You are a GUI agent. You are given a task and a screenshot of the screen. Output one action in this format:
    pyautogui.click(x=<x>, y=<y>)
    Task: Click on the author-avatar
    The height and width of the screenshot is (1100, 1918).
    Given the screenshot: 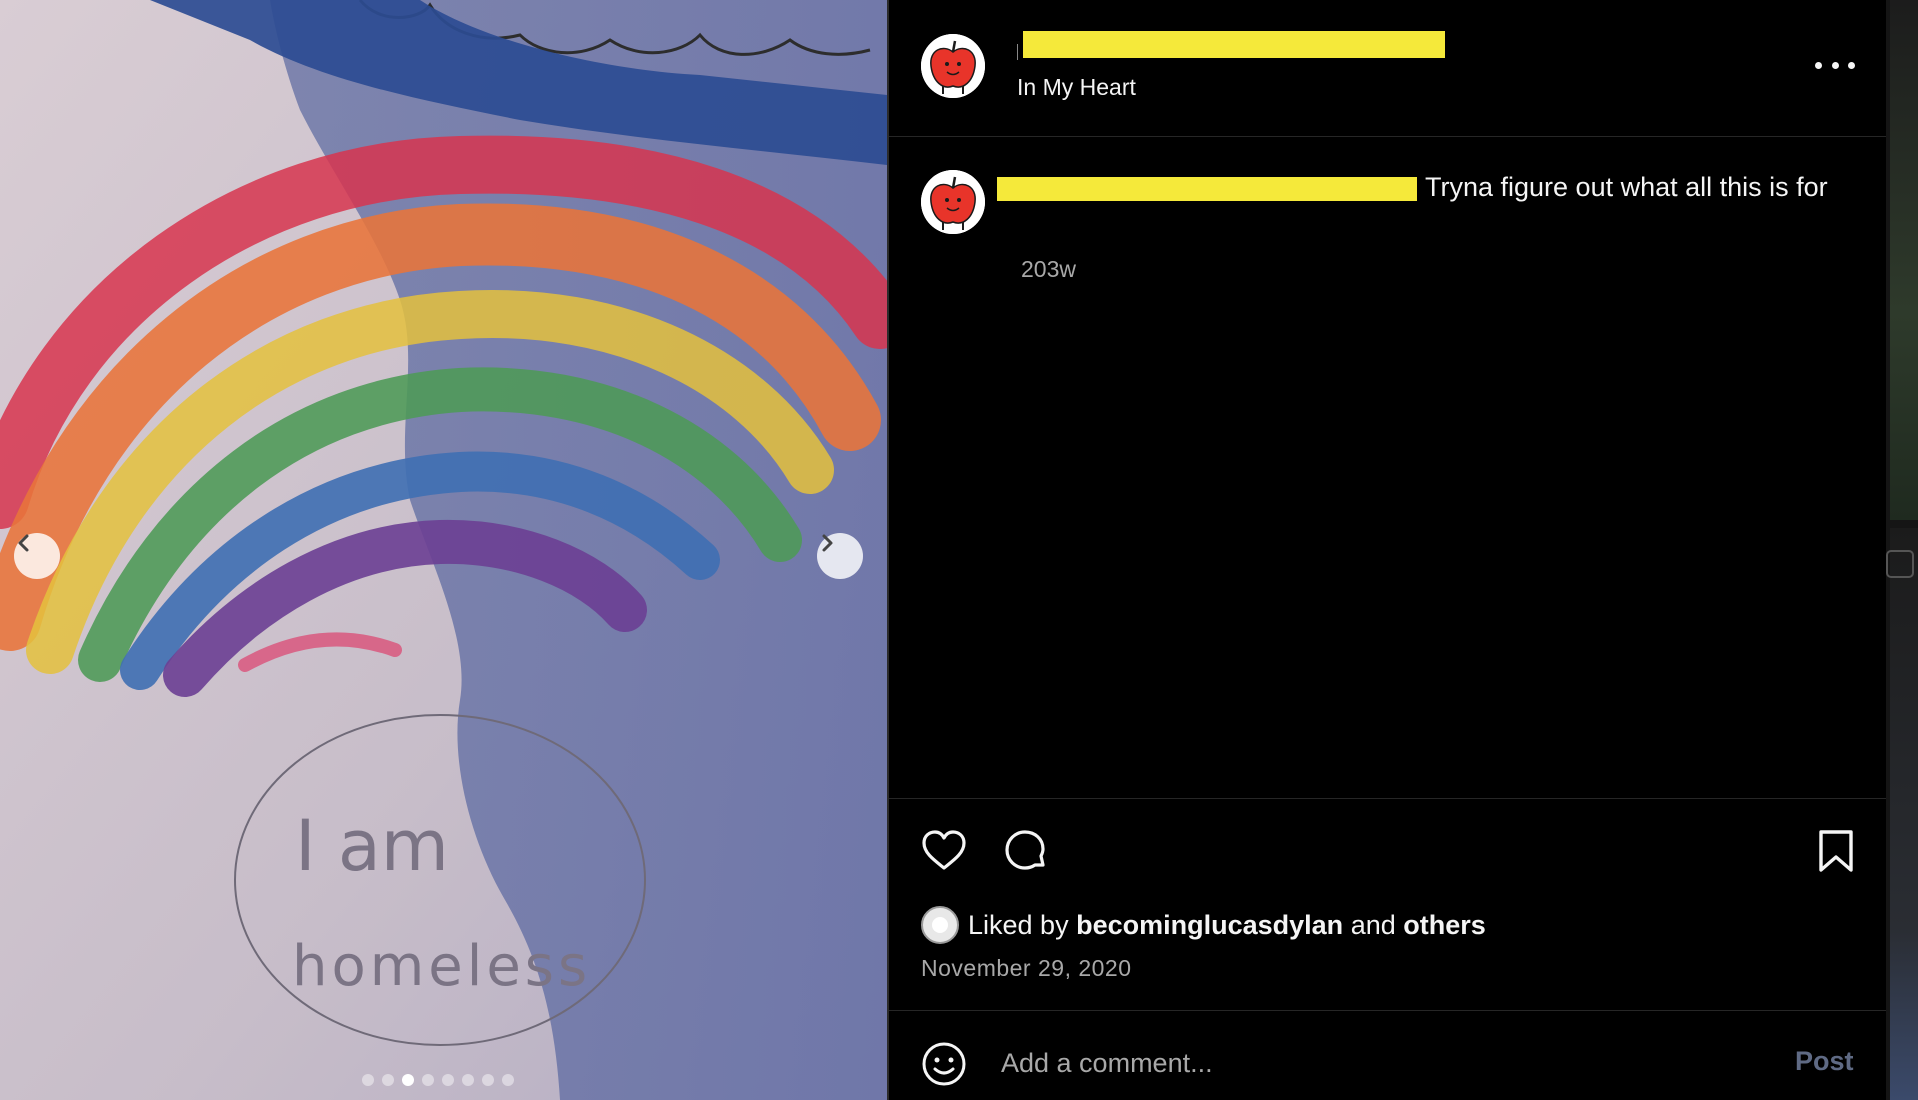 What is the action you would take?
    pyautogui.click(x=953, y=66)
    